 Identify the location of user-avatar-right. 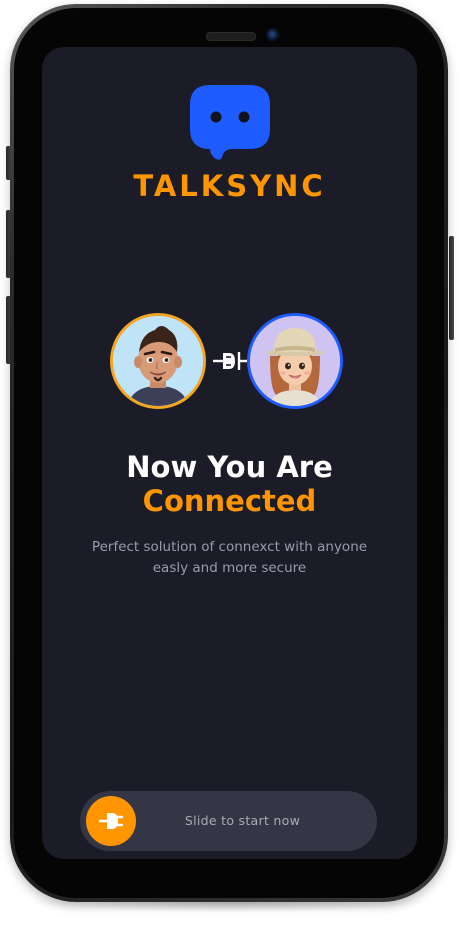
(295, 361).